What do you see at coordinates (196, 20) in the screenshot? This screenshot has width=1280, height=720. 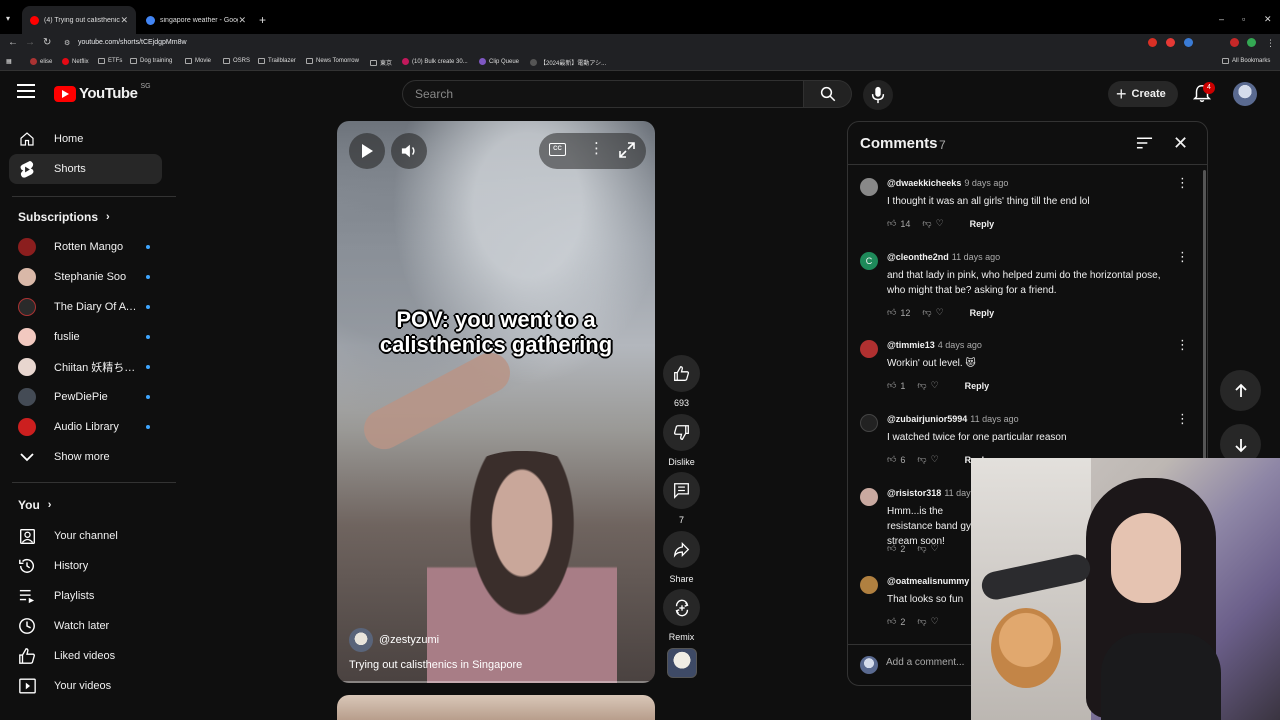 I see `browser-tab: singapore weather - Google Se ✕` at bounding box center [196, 20].